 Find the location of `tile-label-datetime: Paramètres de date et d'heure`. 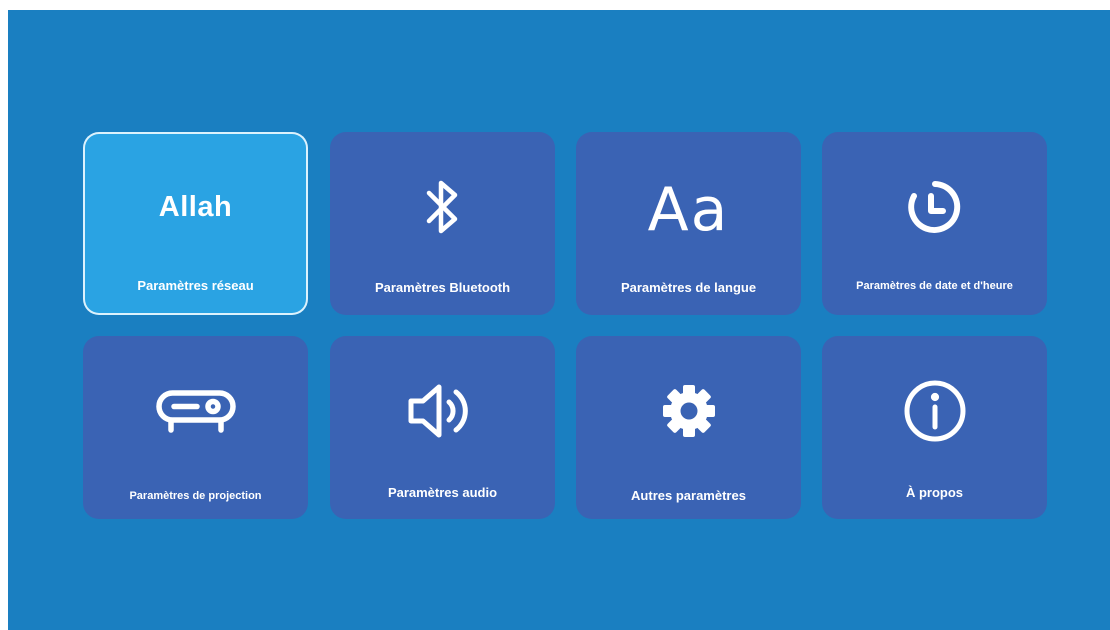

tile-label-datetime: Paramètres de date et d'heure is located at coordinates (934, 286).